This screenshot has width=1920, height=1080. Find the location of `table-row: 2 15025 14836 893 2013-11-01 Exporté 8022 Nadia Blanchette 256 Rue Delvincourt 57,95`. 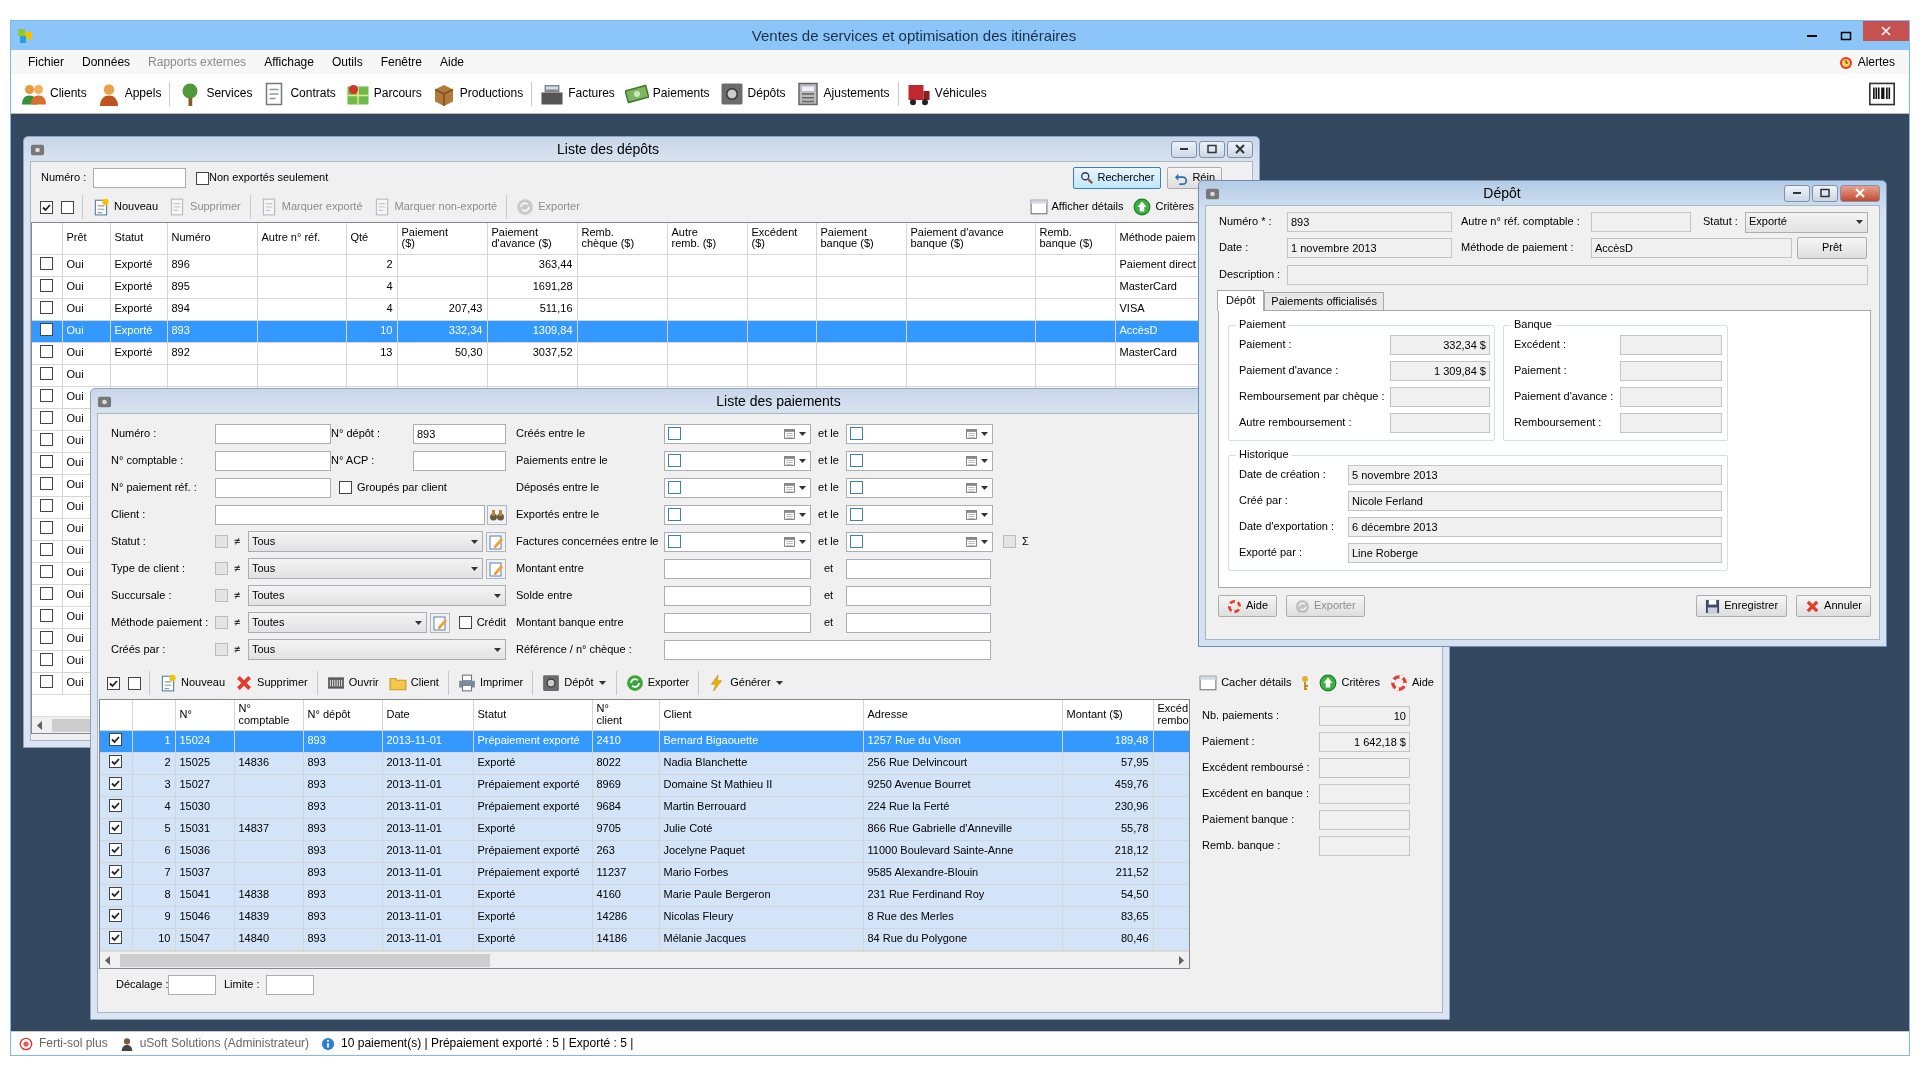

table-row: 2 15025 14836 893 2013-11-01 Exporté 8022 Nadia Blanchette 256 Rue Delvincourt 57,95 is located at coordinates (644, 763).